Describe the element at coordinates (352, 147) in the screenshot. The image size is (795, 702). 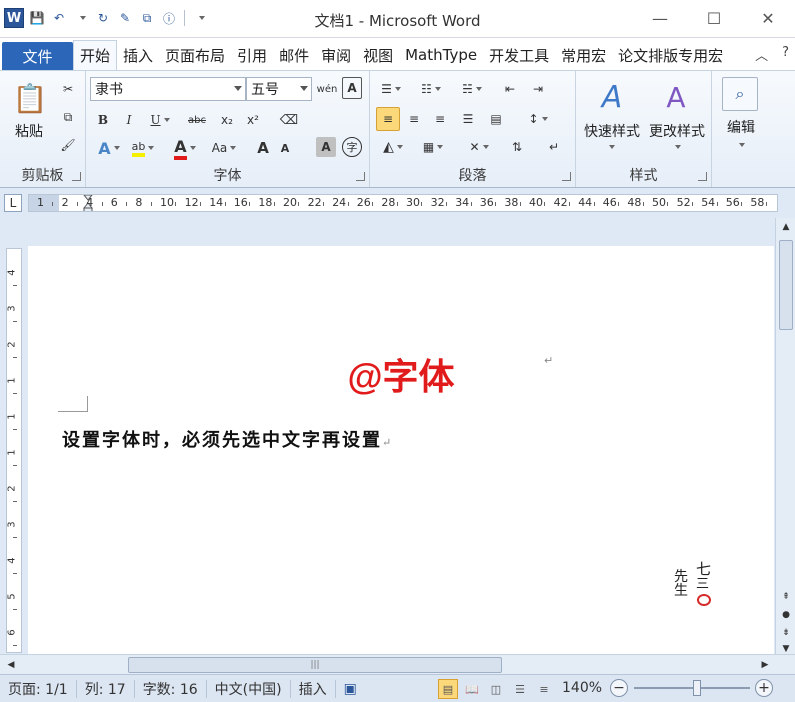
I see `enclose-char-icon: 字` at that location.